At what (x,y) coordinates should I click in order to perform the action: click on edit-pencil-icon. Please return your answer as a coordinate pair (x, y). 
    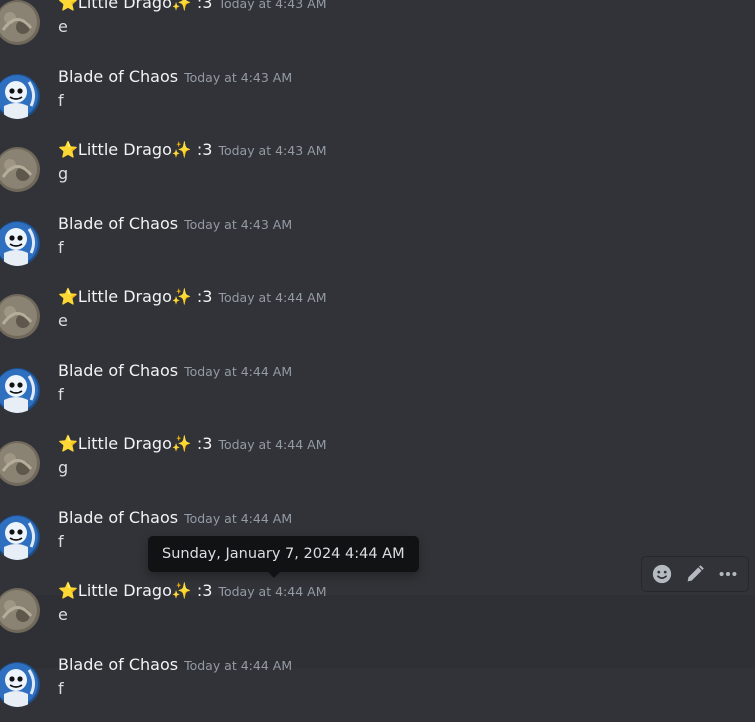
    Looking at the image, I should click on (695, 573).